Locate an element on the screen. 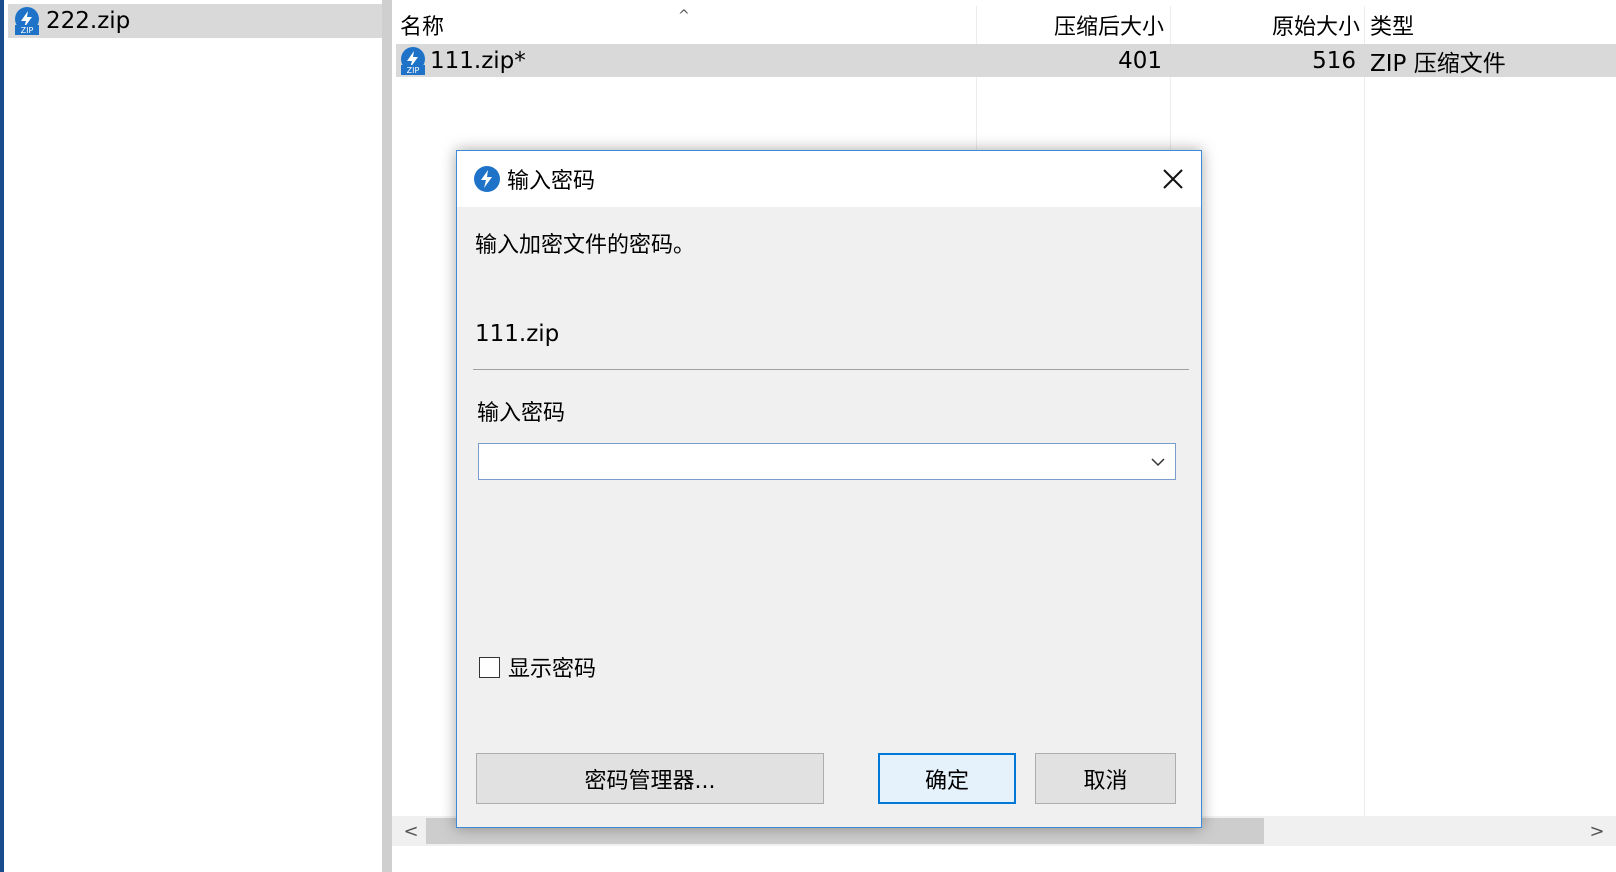 The width and height of the screenshot is (1616, 872). status-strip is located at coordinates (1004, 859).